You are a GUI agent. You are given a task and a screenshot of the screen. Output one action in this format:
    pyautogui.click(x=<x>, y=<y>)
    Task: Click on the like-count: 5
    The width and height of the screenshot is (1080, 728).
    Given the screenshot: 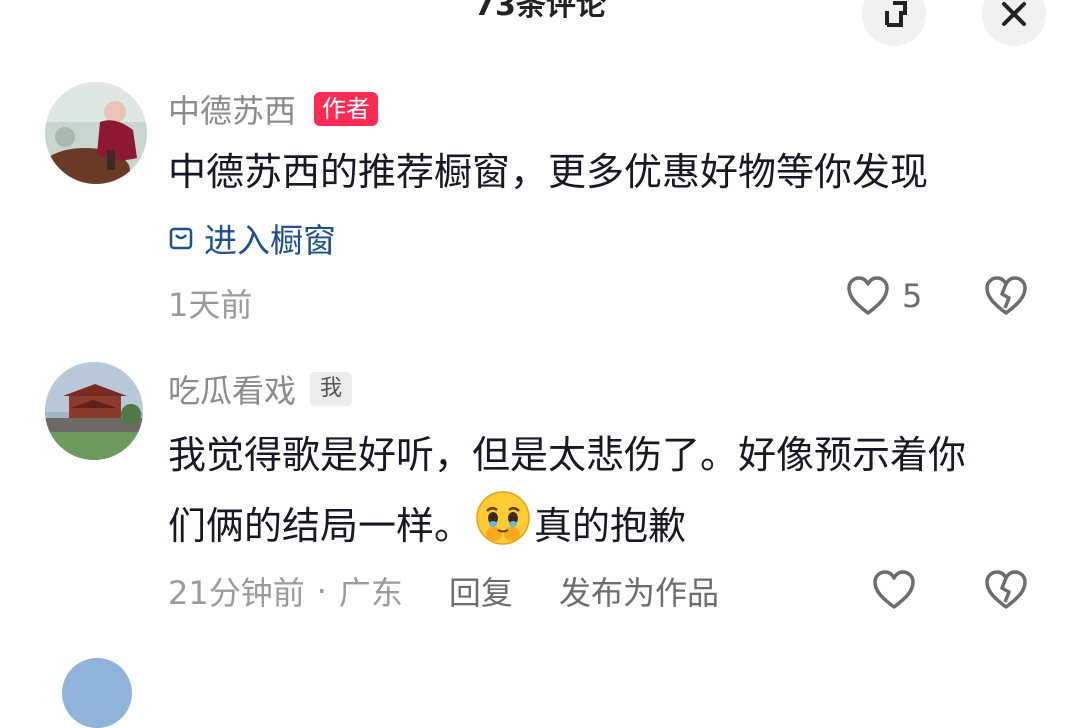 What is the action you would take?
    pyautogui.click(x=912, y=296)
    